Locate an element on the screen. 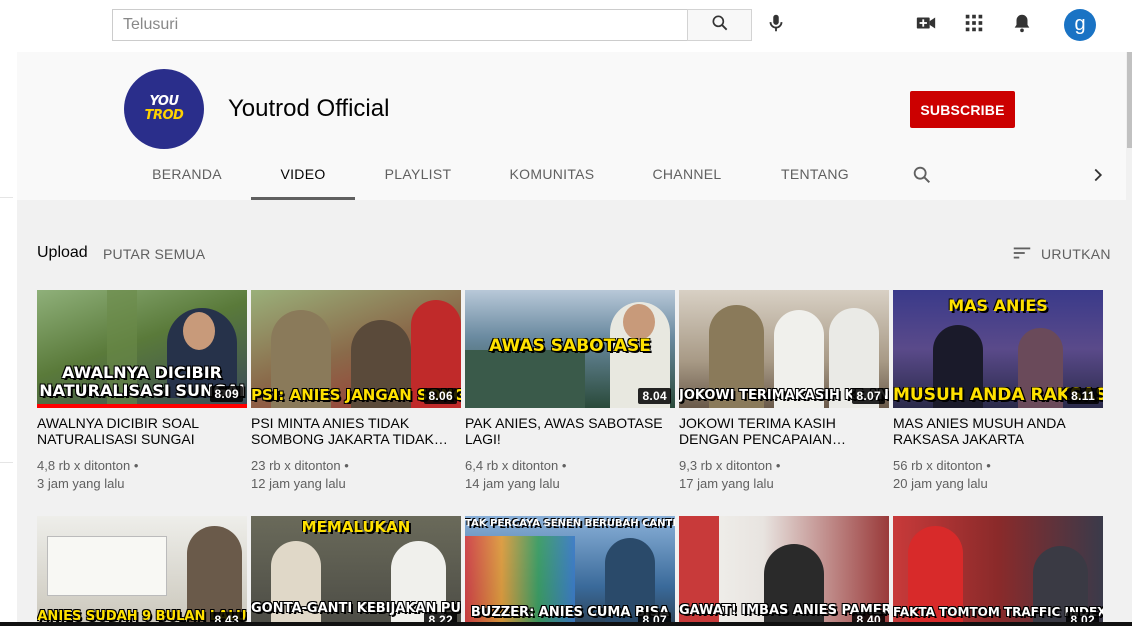 The image size is (1132, 626). channel-search-icon is located at coordinates (922, 175).